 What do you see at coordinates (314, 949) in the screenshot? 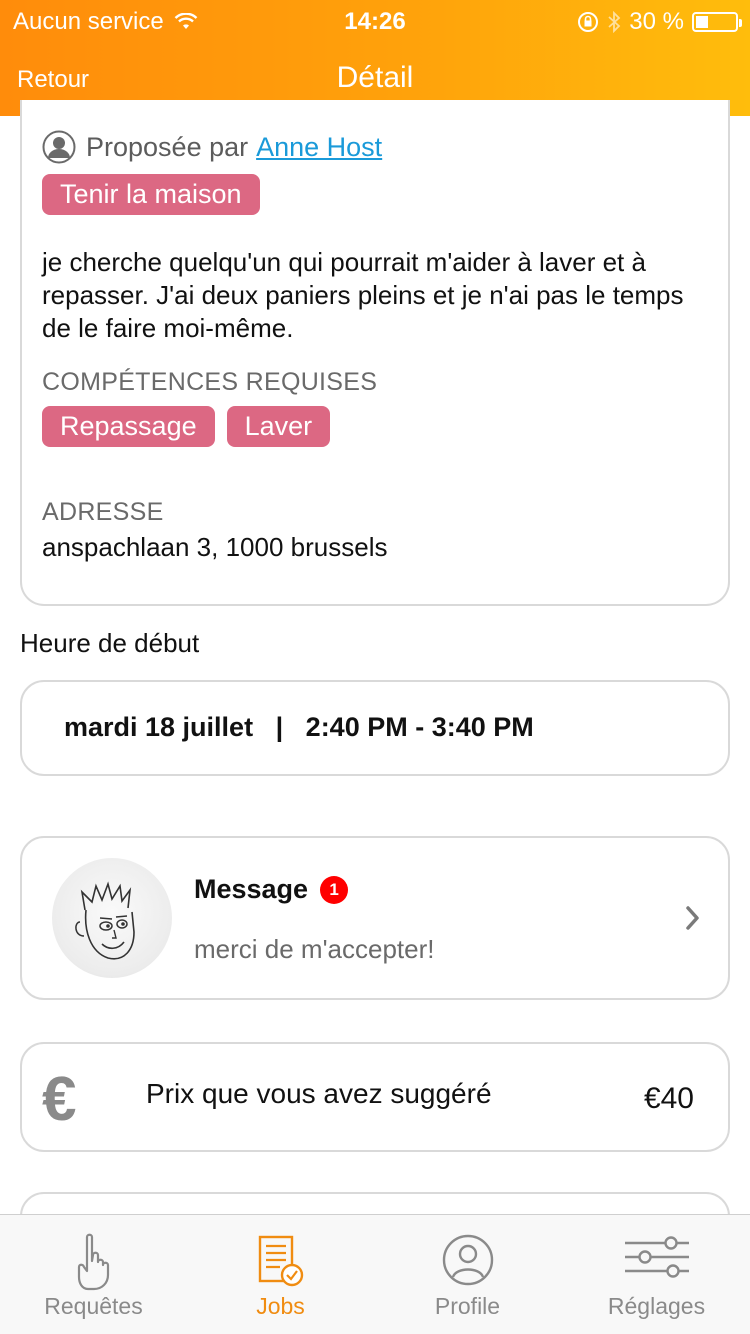
I see `message-preview: merci de m'accepter!` at bounding box center [314, 949].